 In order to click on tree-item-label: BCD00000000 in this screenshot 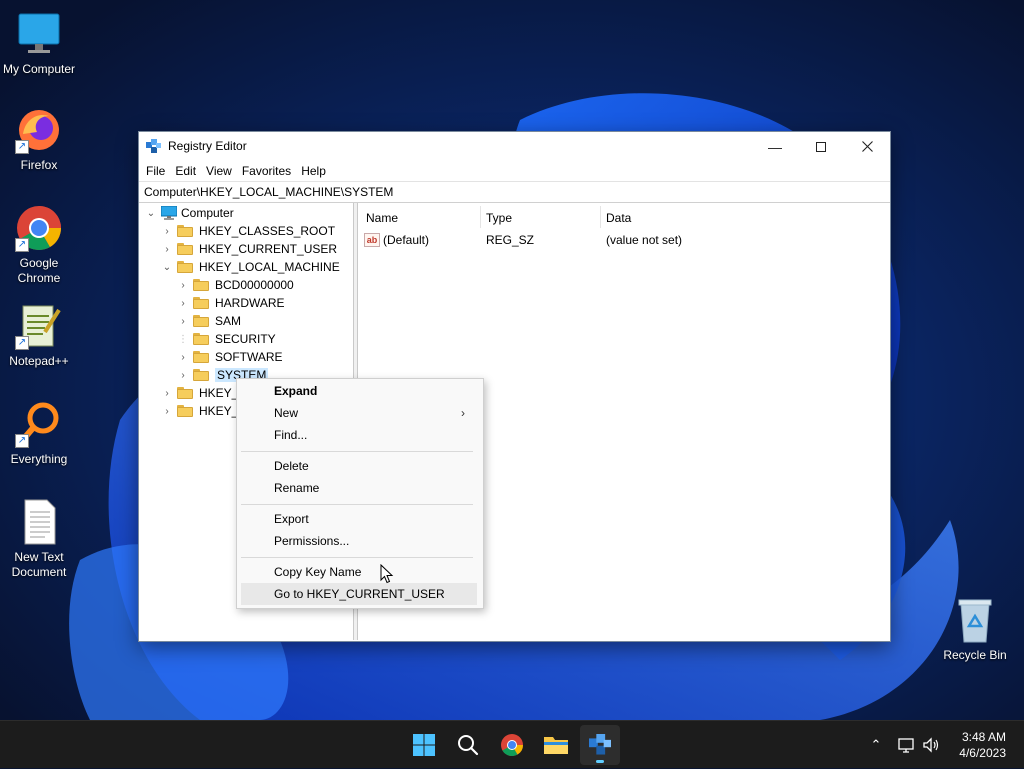, I will do `click(254, 285)`.